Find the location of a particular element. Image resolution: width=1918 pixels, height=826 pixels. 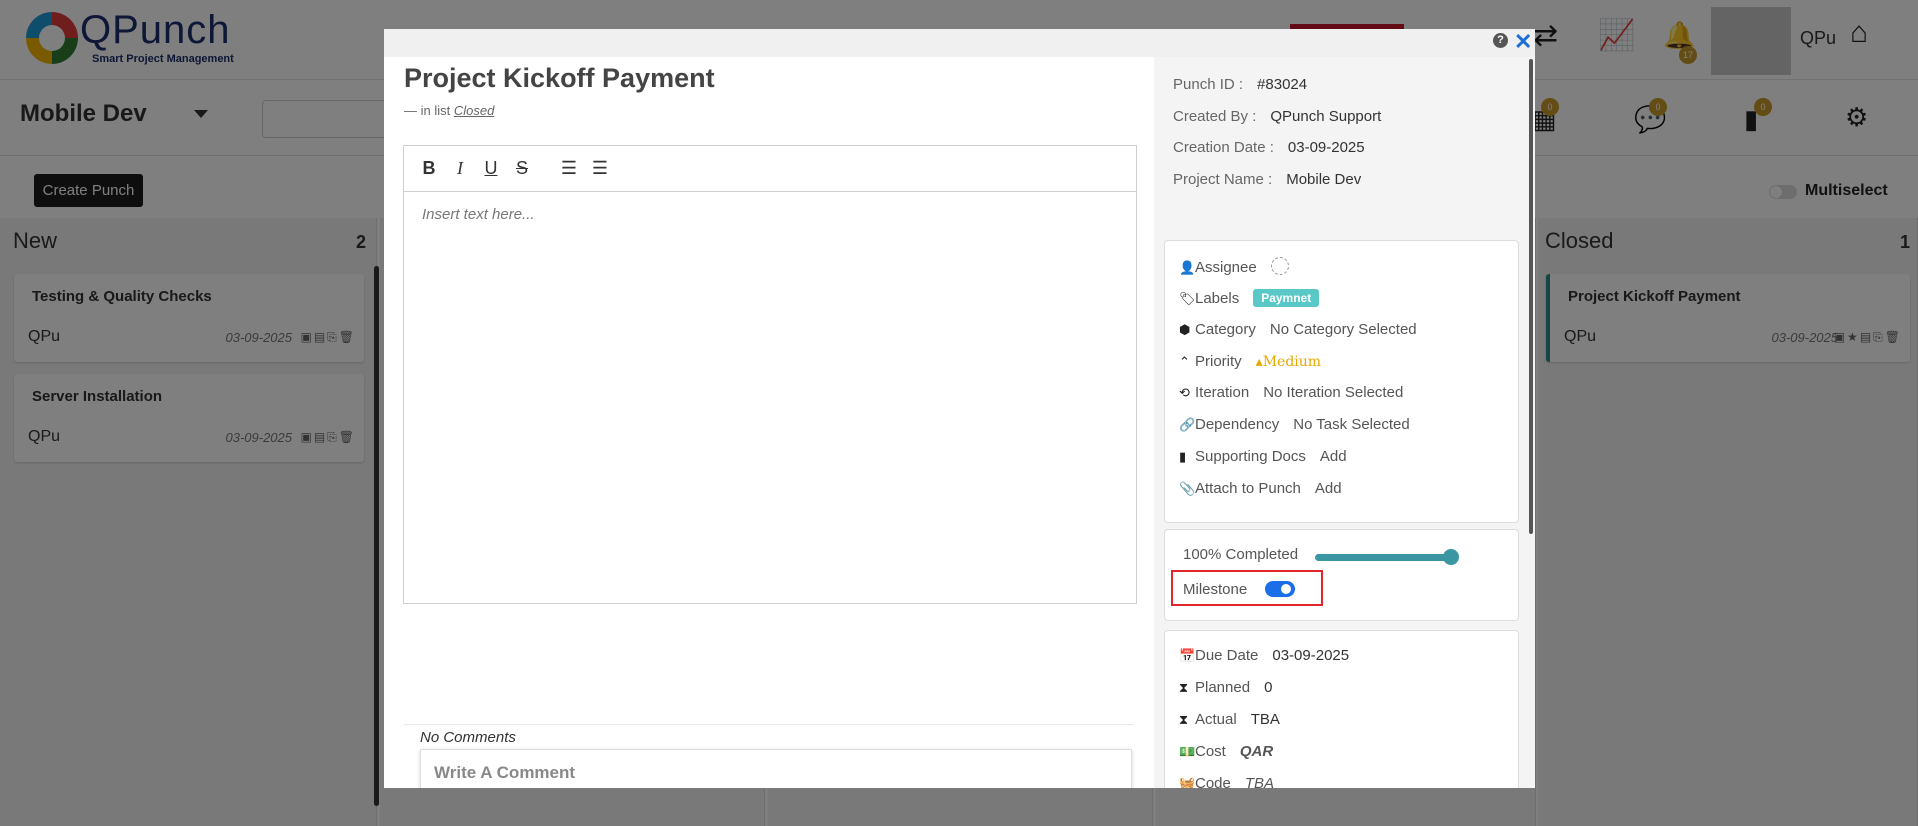

assignee-row: 👤Assignee is located at coordinates (1234, 266).